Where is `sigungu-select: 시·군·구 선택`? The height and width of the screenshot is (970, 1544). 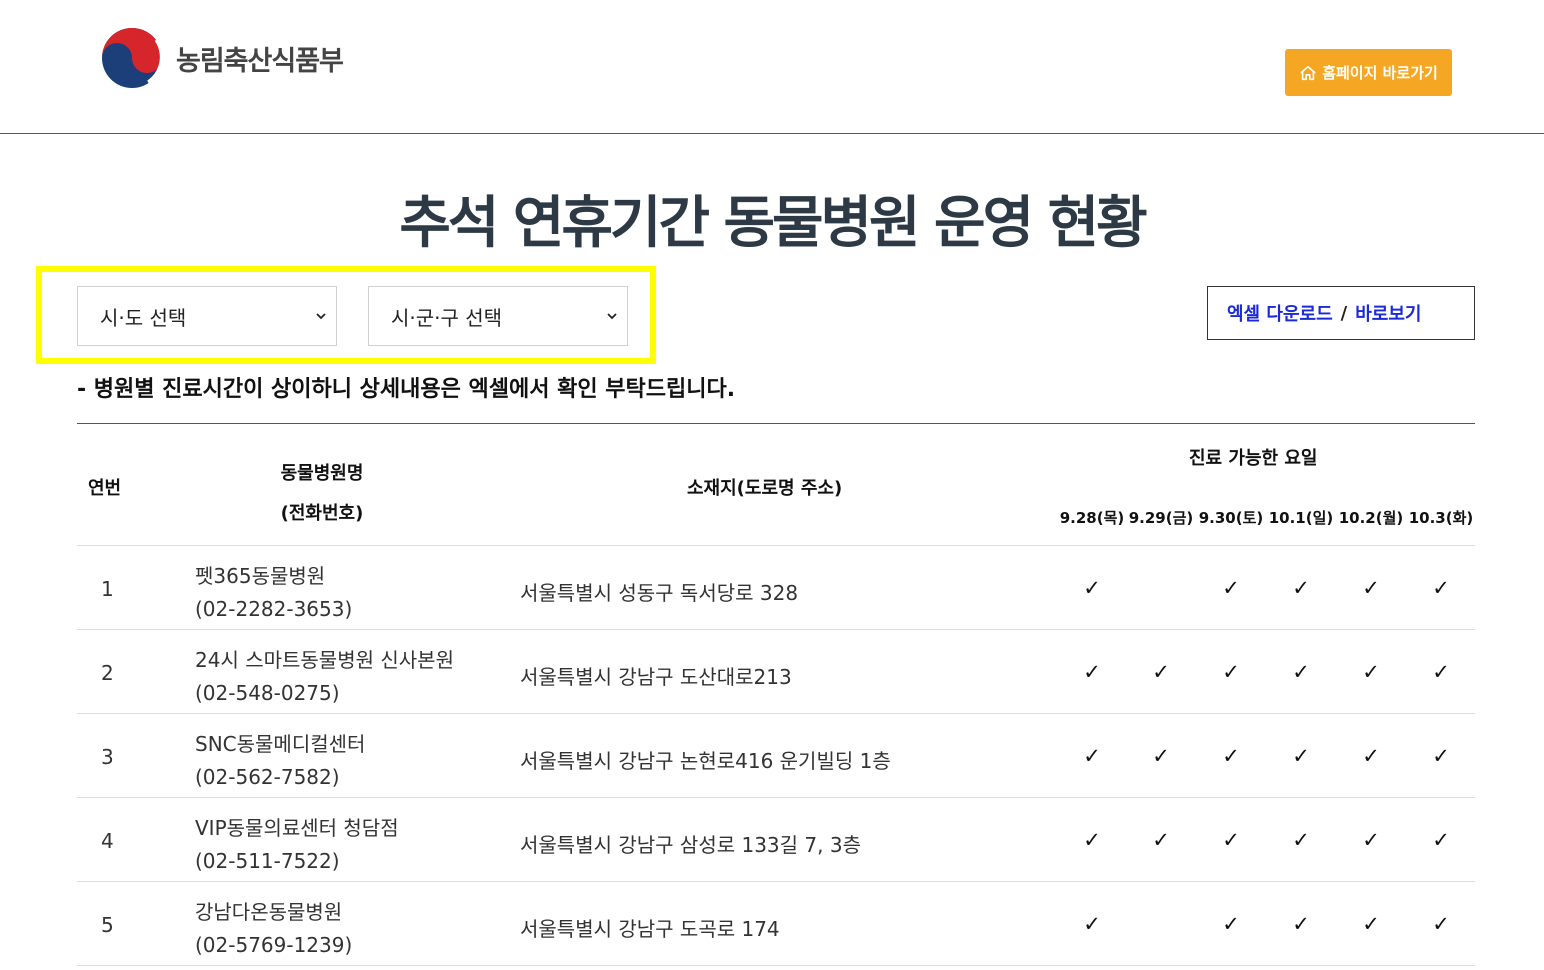
sigungu-select: 시·군·구 선택 is located at coordinates (498, 316).